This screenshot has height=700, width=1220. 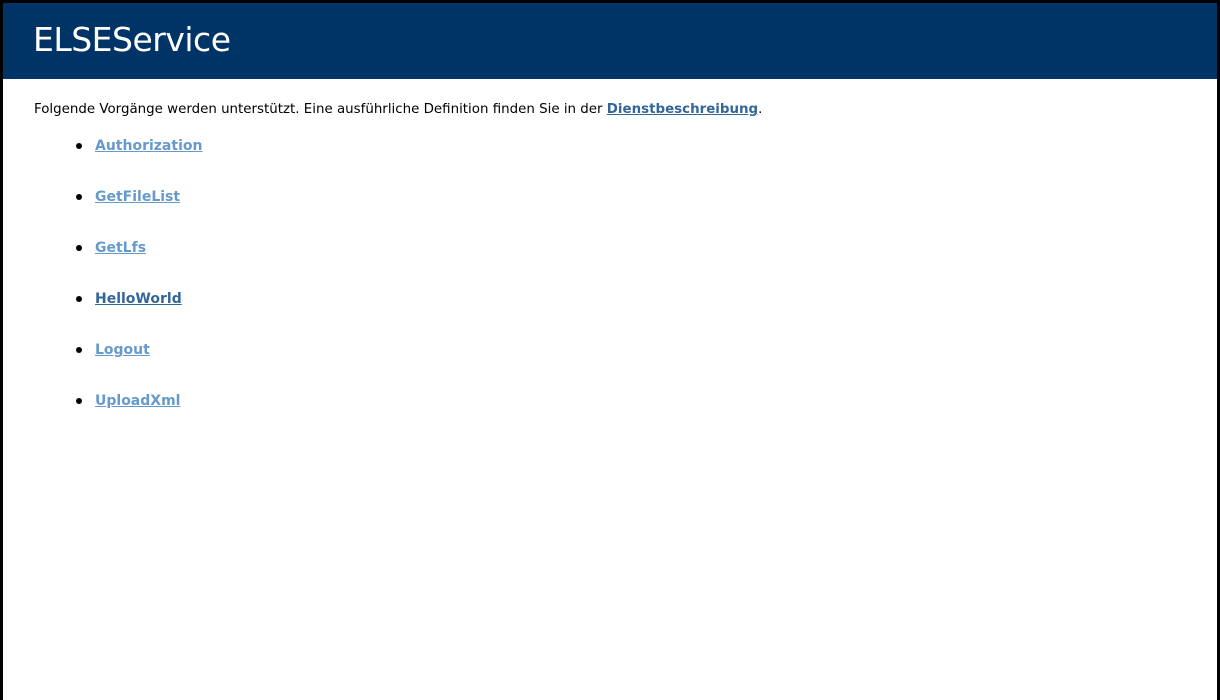 I want to click on operation-link-getfilelist: GetFileList, so click(x=137, y=197).